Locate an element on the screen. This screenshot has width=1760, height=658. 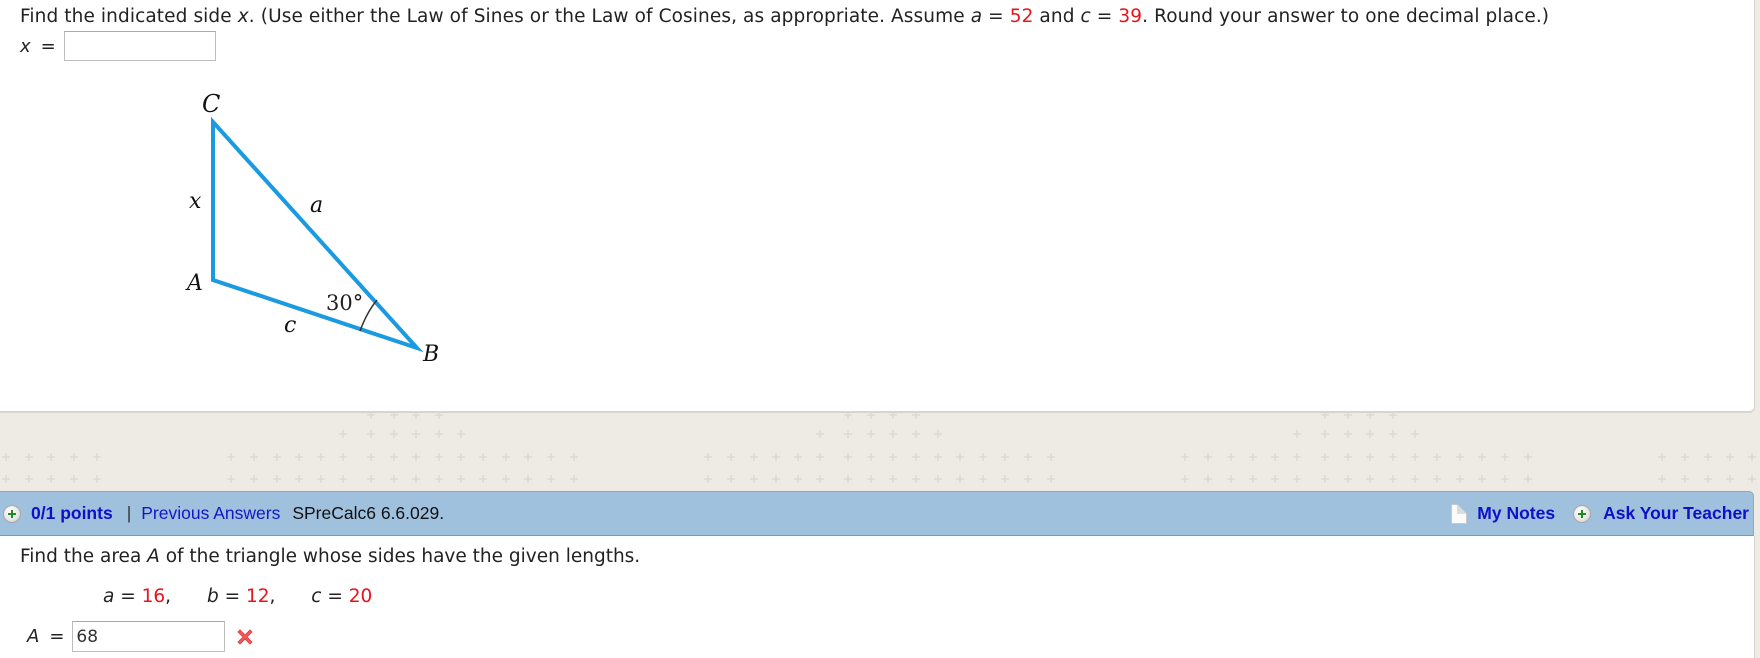
side-label-c: c is located at coordinates (290, 325).